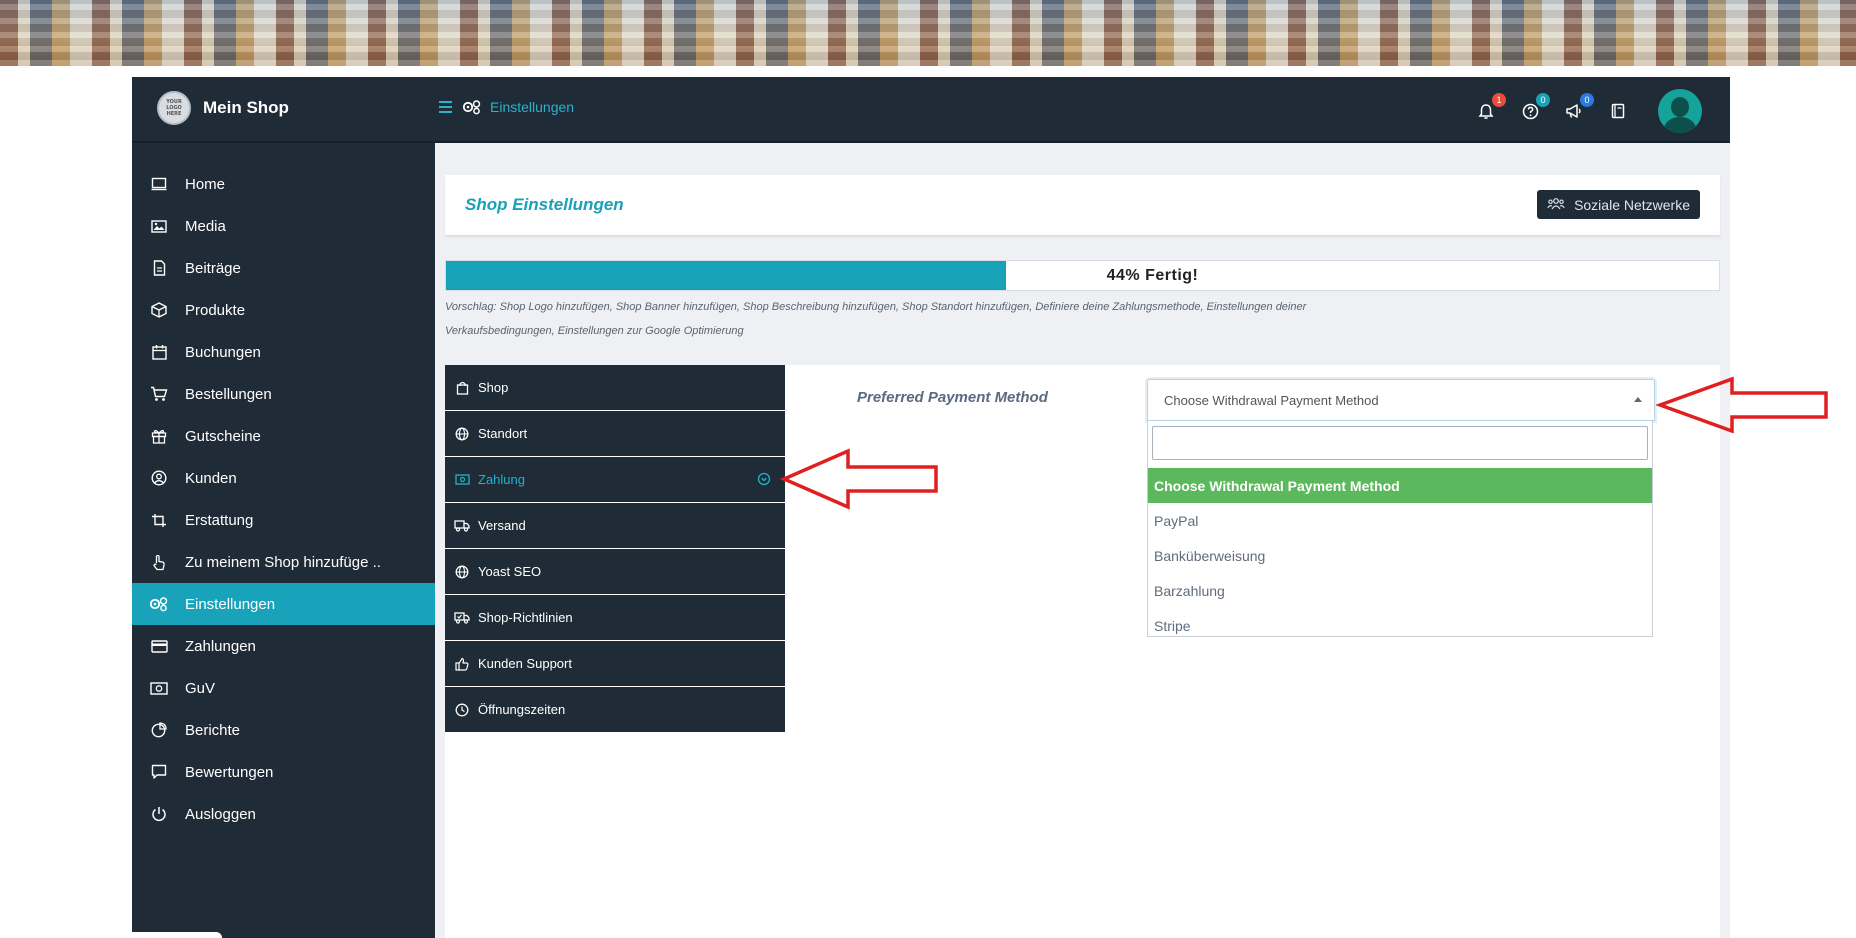 This screenshot has height=938, width=1856. What do you see at coordinates (1632, 204) in the screenshot?
I see `social-networks-label: Soziale Netzwerke` at bounding box center [1632, 204].